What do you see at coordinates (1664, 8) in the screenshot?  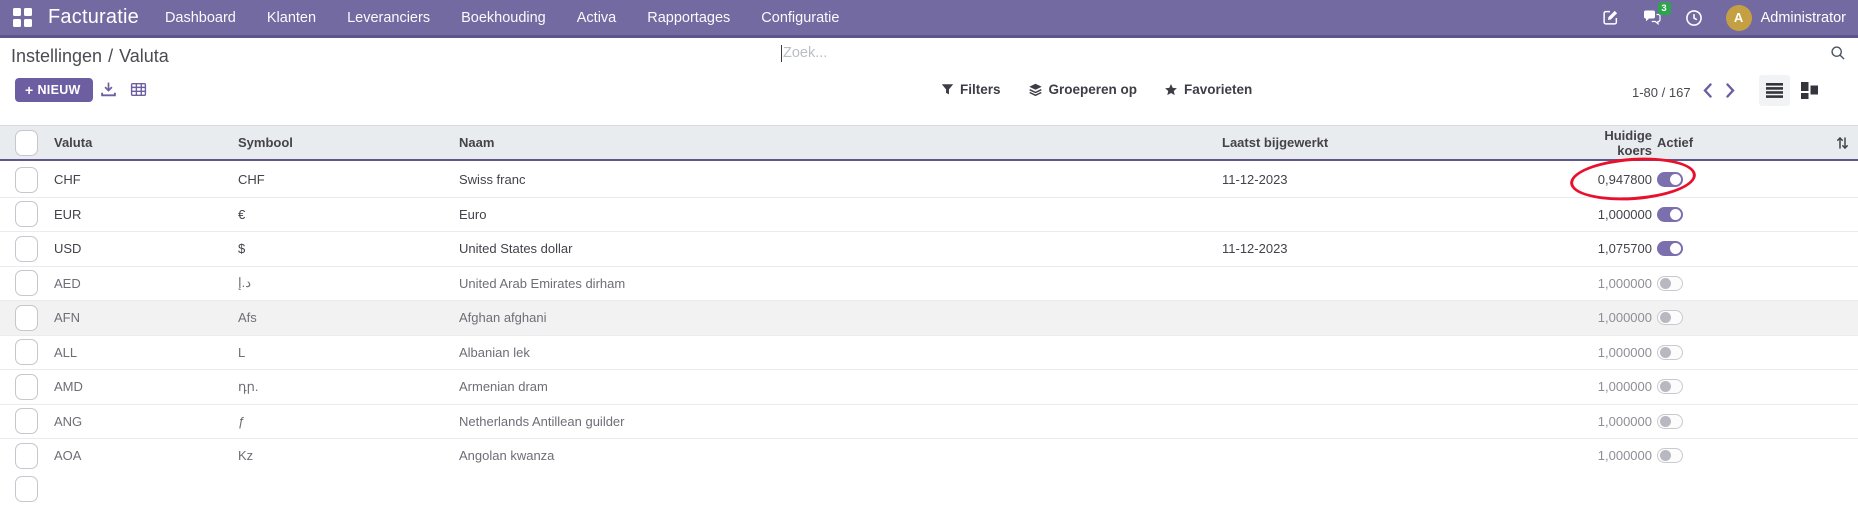 I see `message-count-badge: 3` at bounding box center [1664, 8].